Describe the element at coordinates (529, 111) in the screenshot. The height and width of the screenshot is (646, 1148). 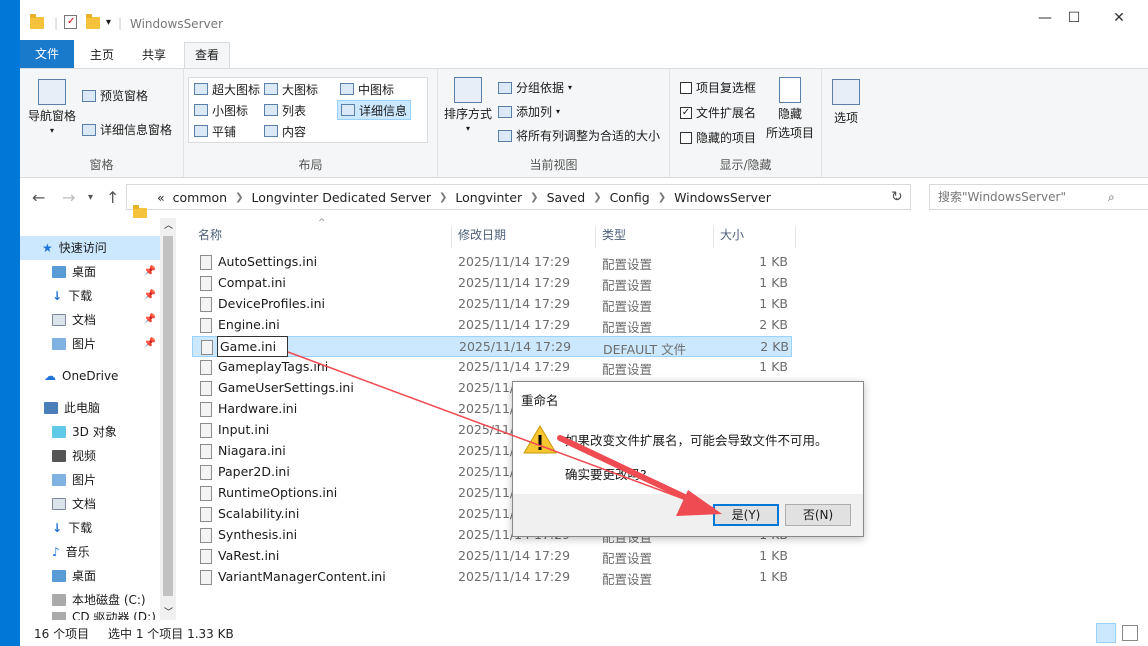
I see `add-columns-button: 添加列 ▾` at that location.